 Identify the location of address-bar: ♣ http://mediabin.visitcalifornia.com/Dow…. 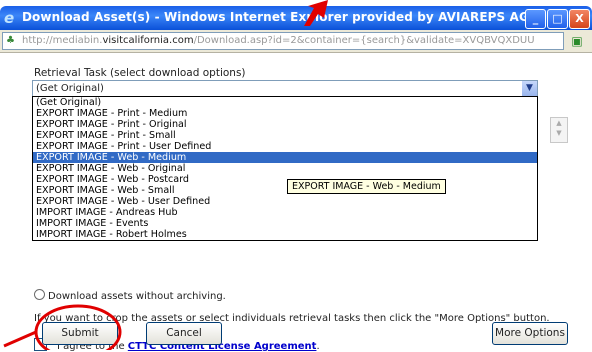
(296, 41).